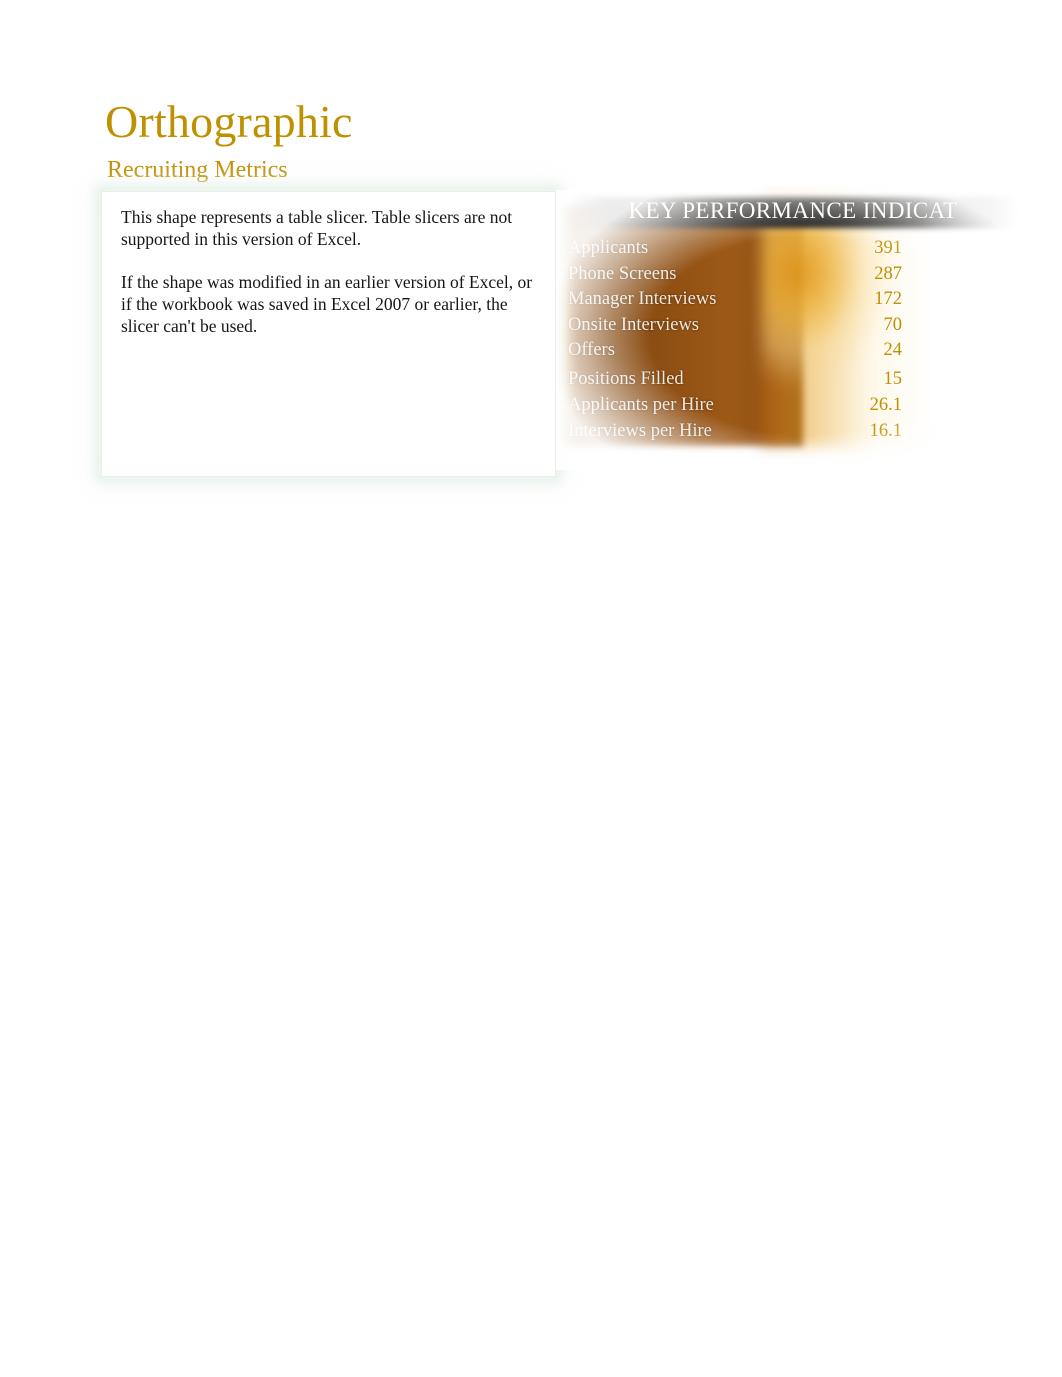 This screenshot has height=1377, width=1062. I want to click on kpi-row: Phone Screens 287, so click(792, 275).